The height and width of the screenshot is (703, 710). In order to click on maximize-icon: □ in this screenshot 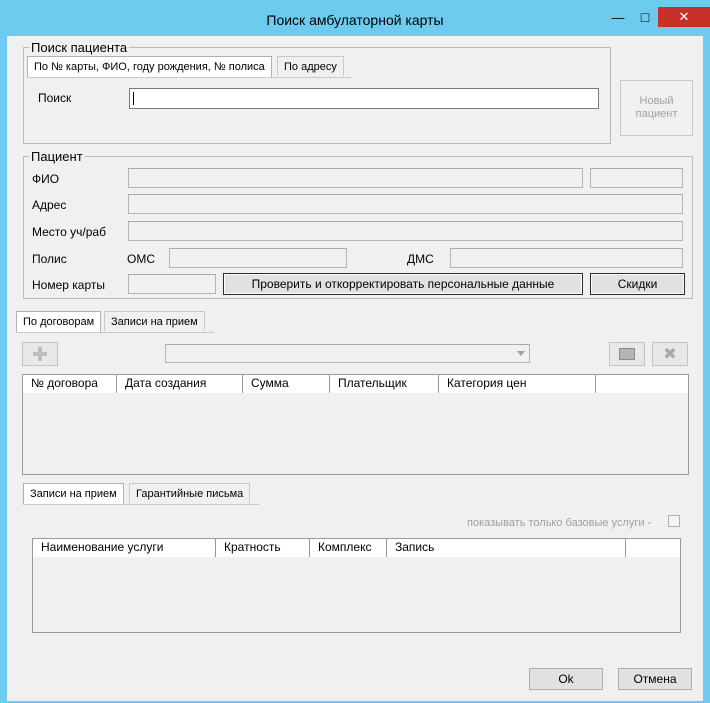, I will do `click(645, 17)`.